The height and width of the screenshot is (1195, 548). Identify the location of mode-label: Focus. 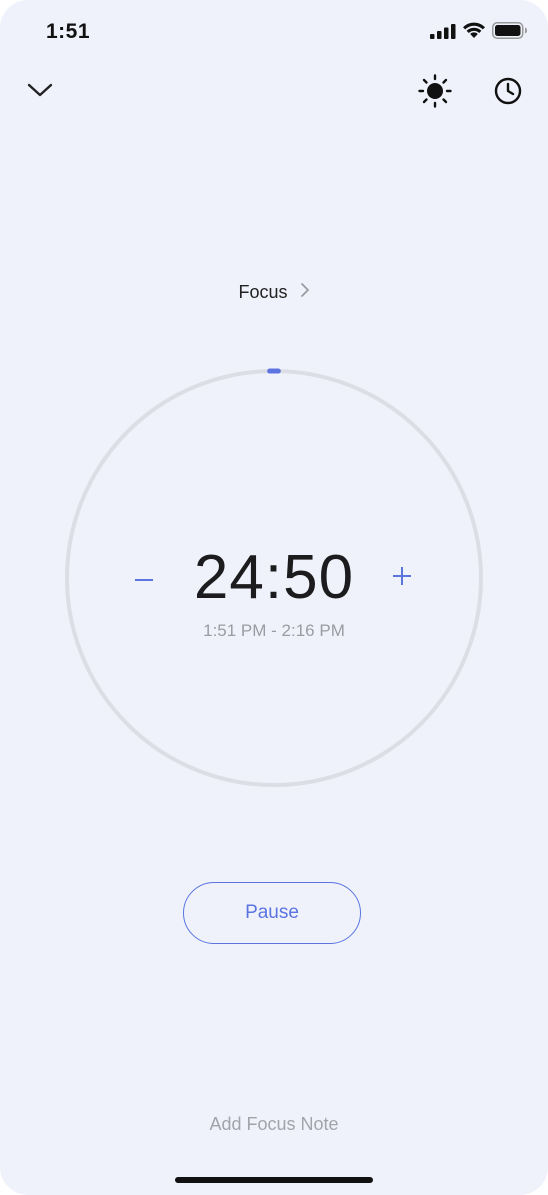
(263, 292).